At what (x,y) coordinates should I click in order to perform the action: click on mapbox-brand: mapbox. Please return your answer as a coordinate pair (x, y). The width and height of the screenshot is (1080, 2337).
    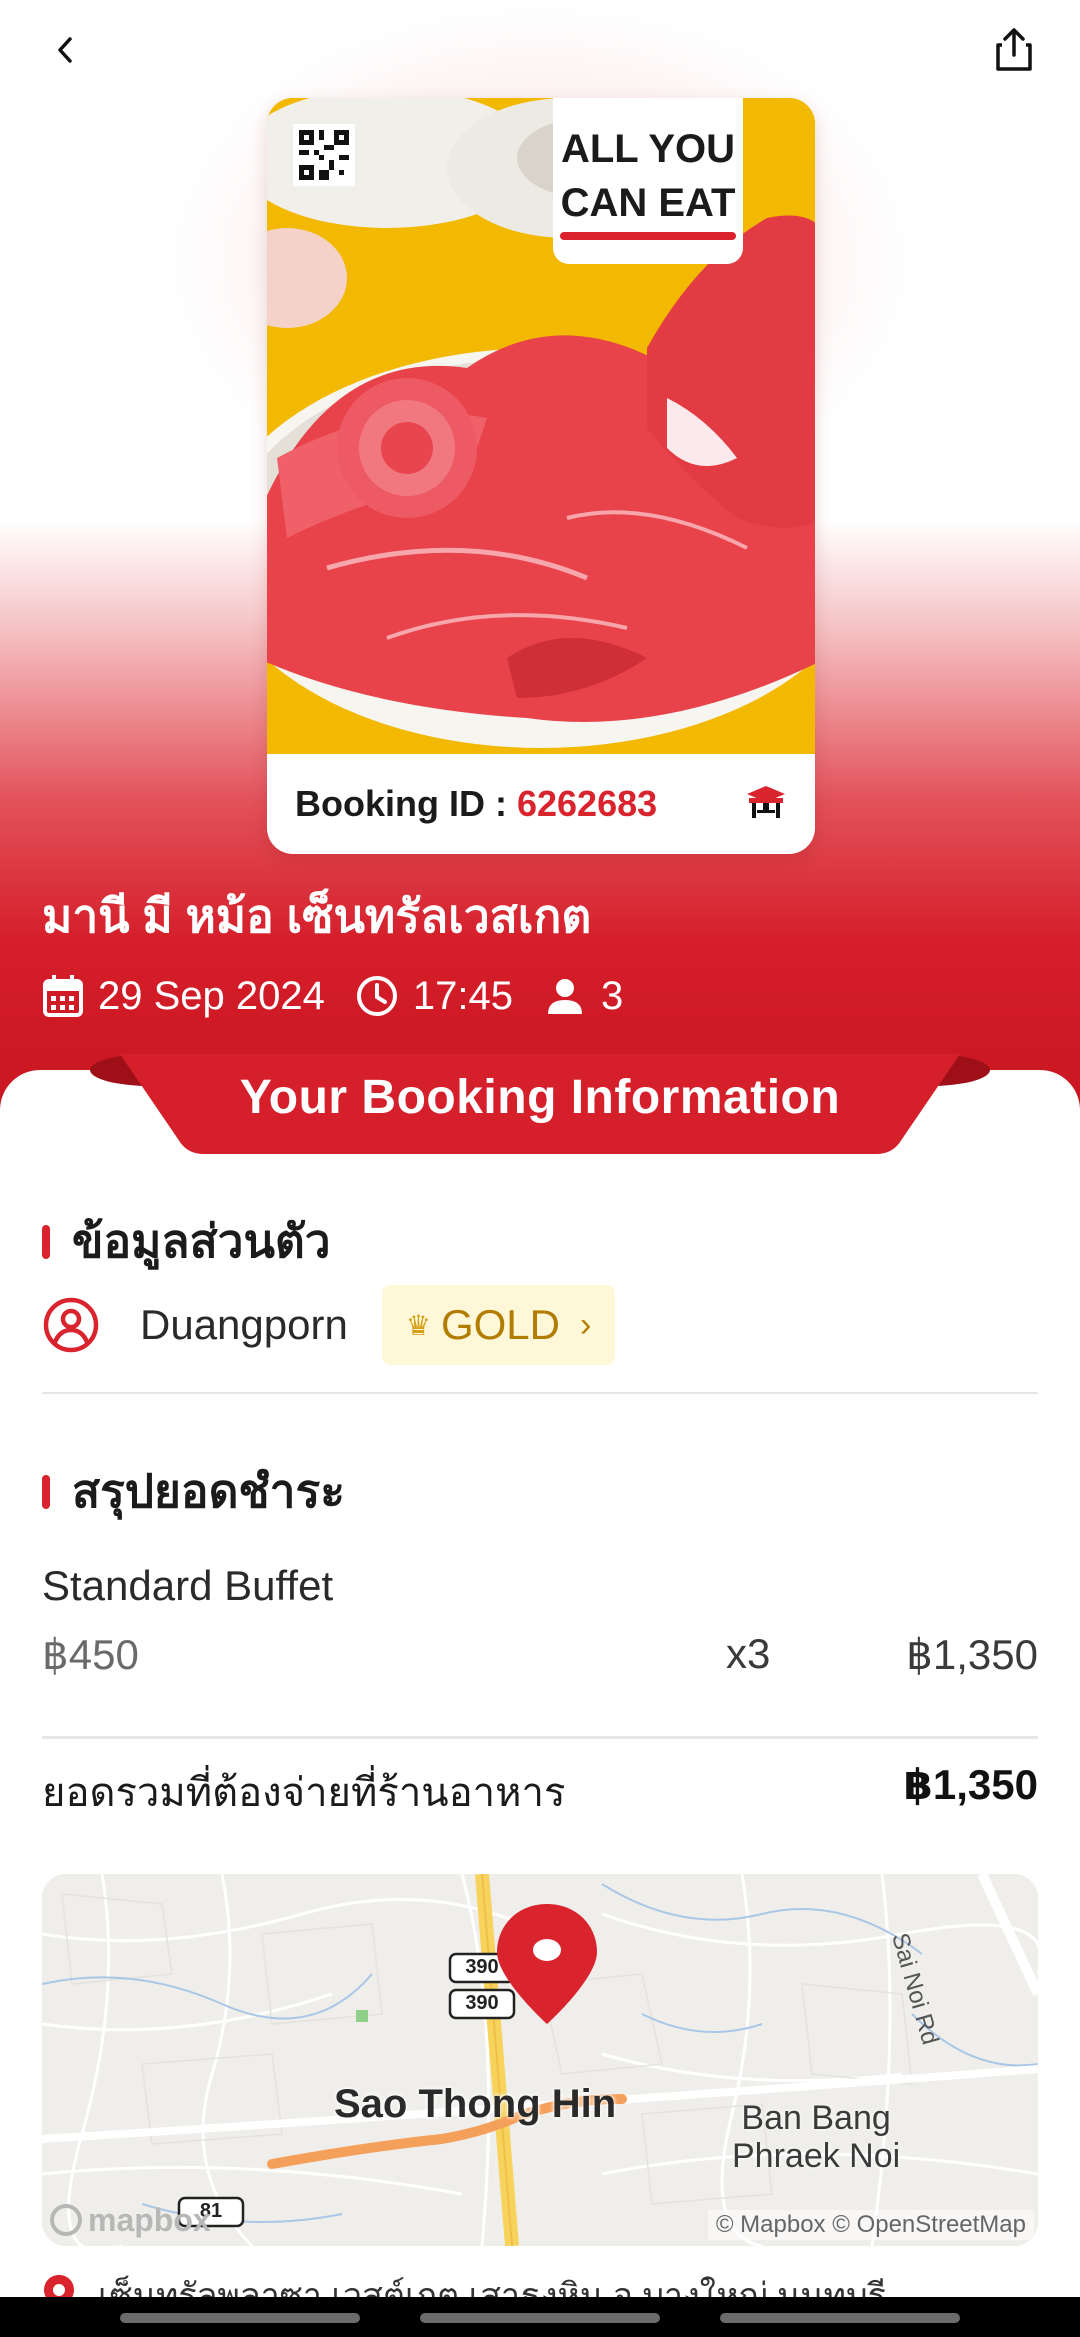
    Looking at the image, I should click on (149, 2219).